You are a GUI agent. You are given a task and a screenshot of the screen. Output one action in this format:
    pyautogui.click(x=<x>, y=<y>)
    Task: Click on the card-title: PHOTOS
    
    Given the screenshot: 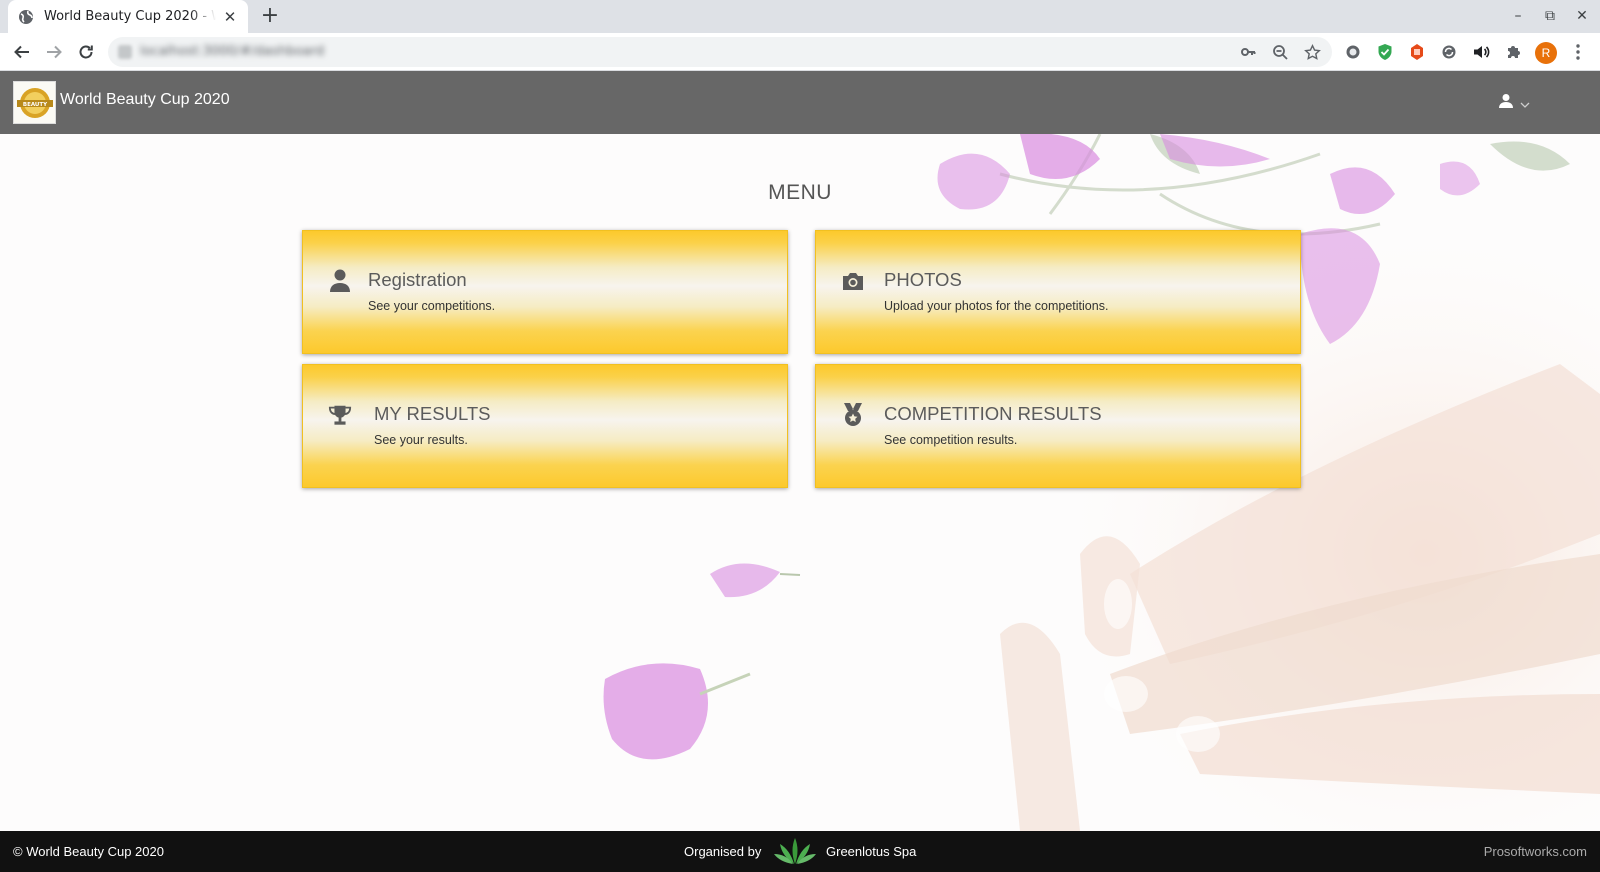 What is the action you would take?
    pyautogui.click(x=923, y=279)
    